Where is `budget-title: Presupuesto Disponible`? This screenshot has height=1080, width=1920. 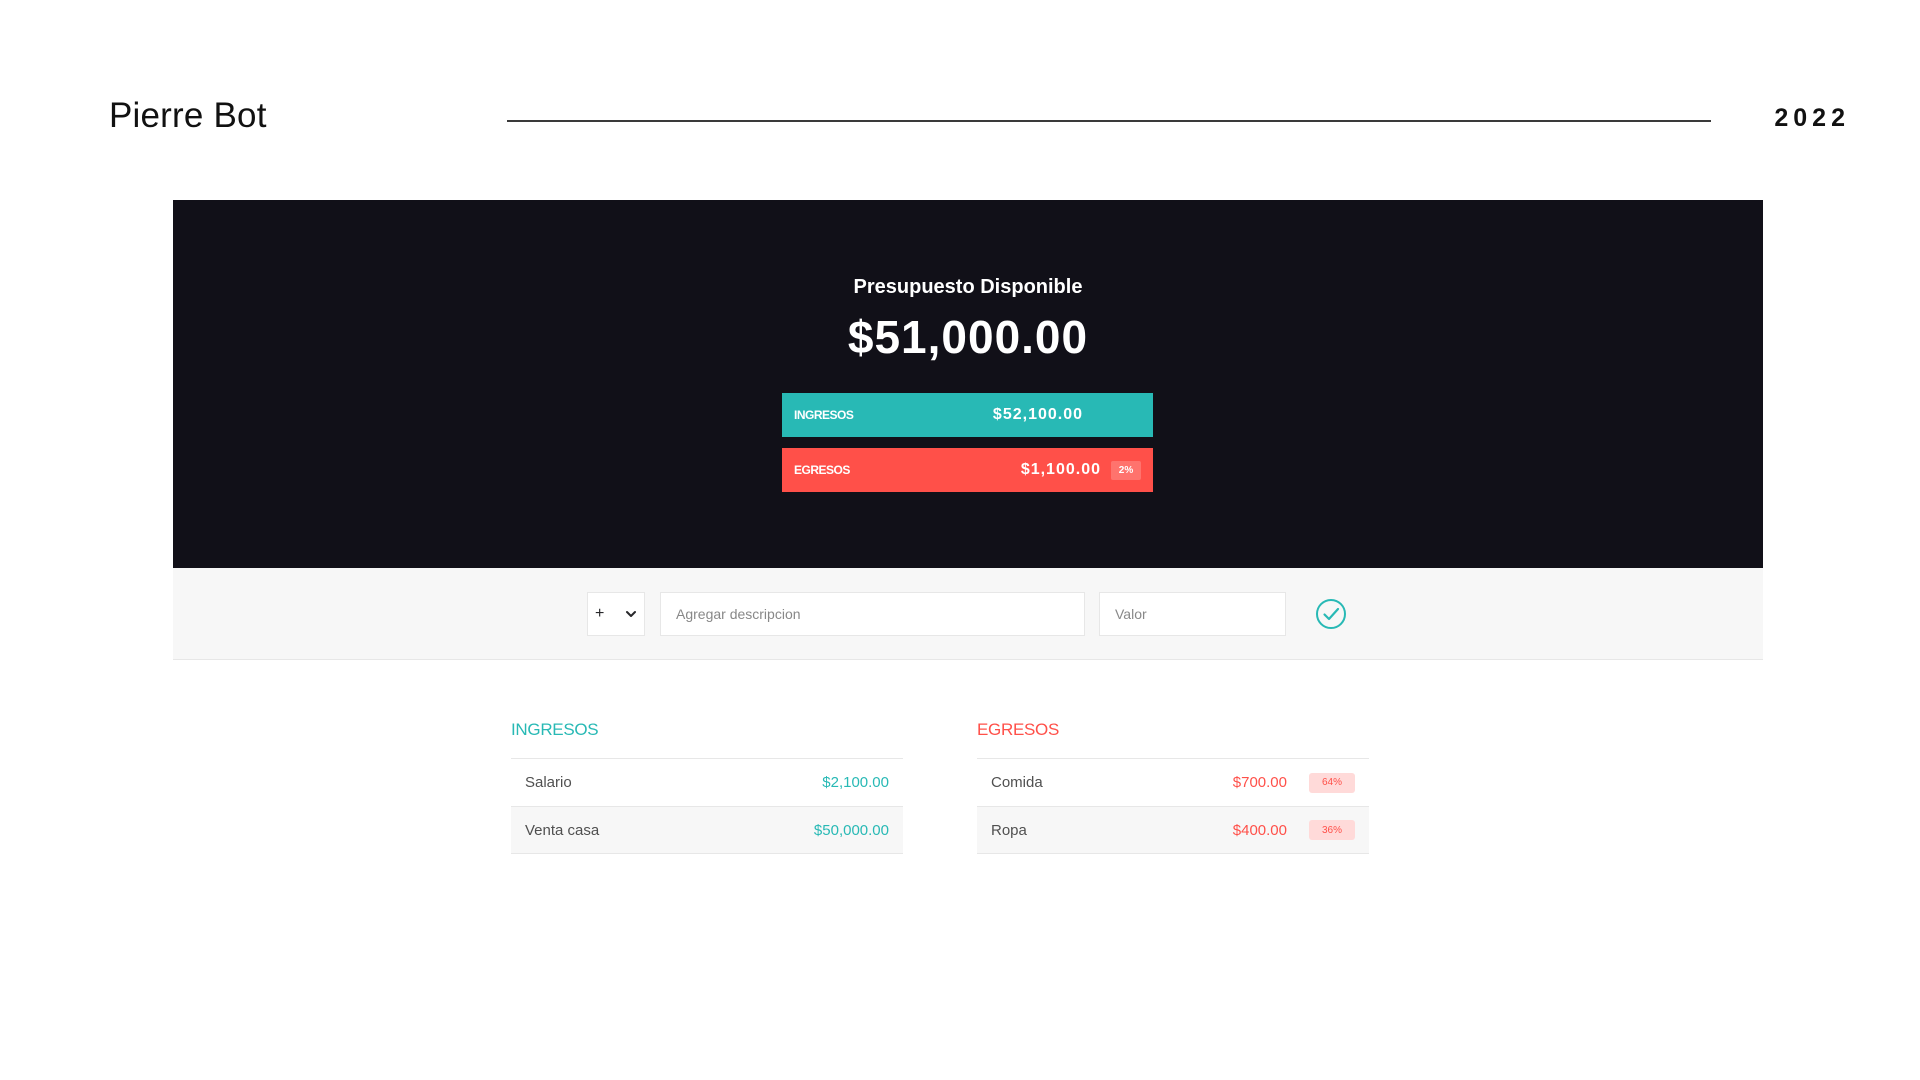
budget-title: Presupuesto Disponible is located at coordinates (968, 287).